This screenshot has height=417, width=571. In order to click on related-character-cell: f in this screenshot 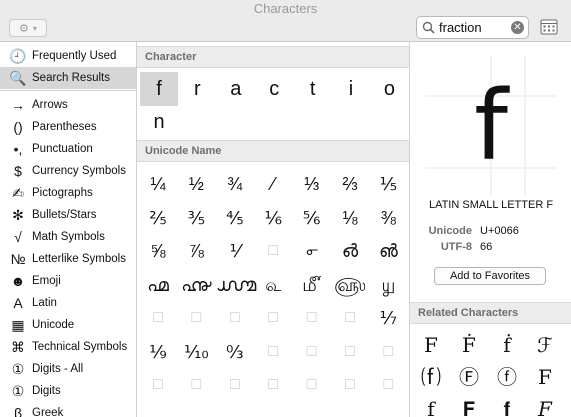, I will do `click(431, 405)`.